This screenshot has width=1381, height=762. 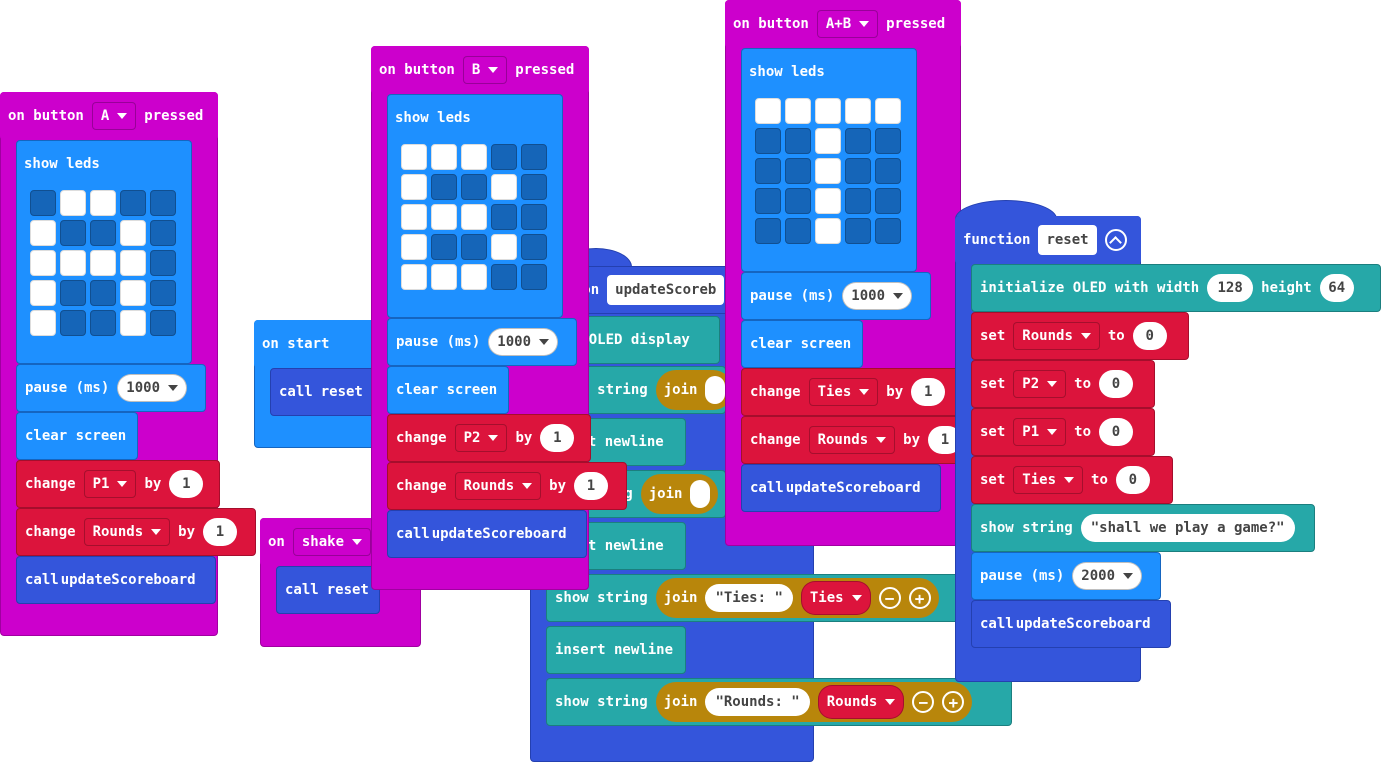 I want to click on oled-height-input: 64, so click(x=1336, y=288).